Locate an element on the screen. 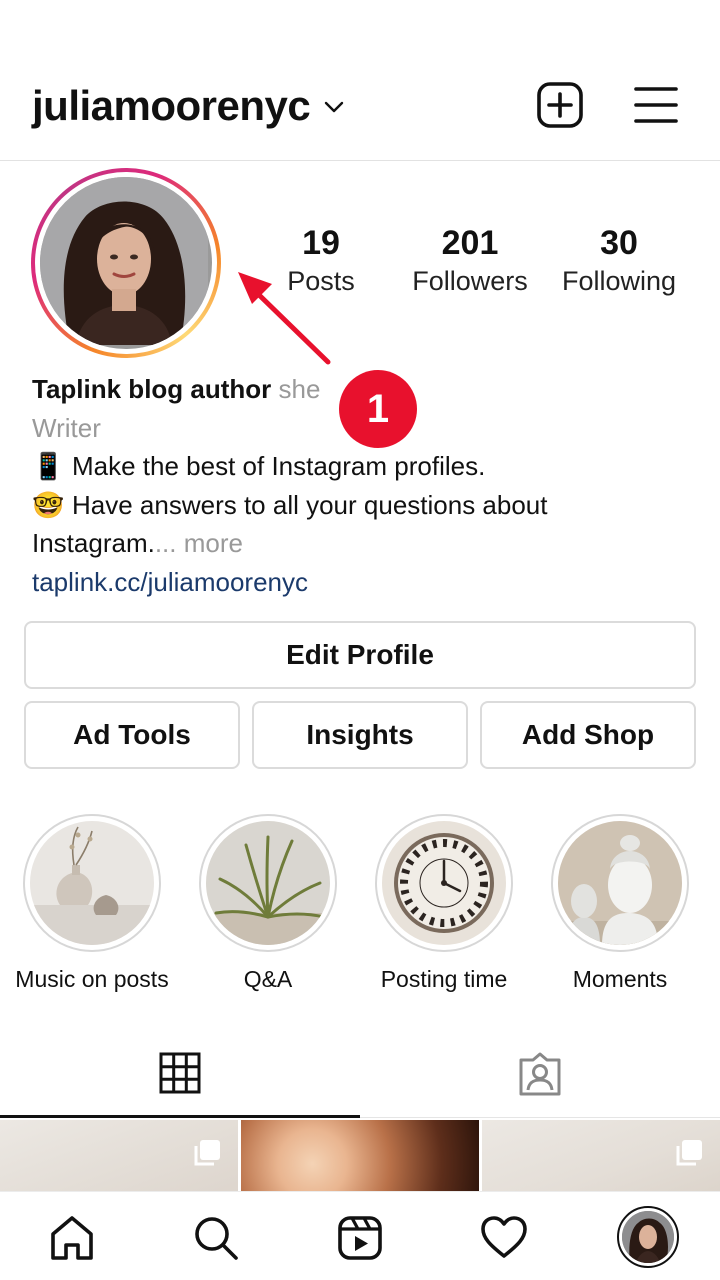  menu-button is located at coordinates (656, 105).